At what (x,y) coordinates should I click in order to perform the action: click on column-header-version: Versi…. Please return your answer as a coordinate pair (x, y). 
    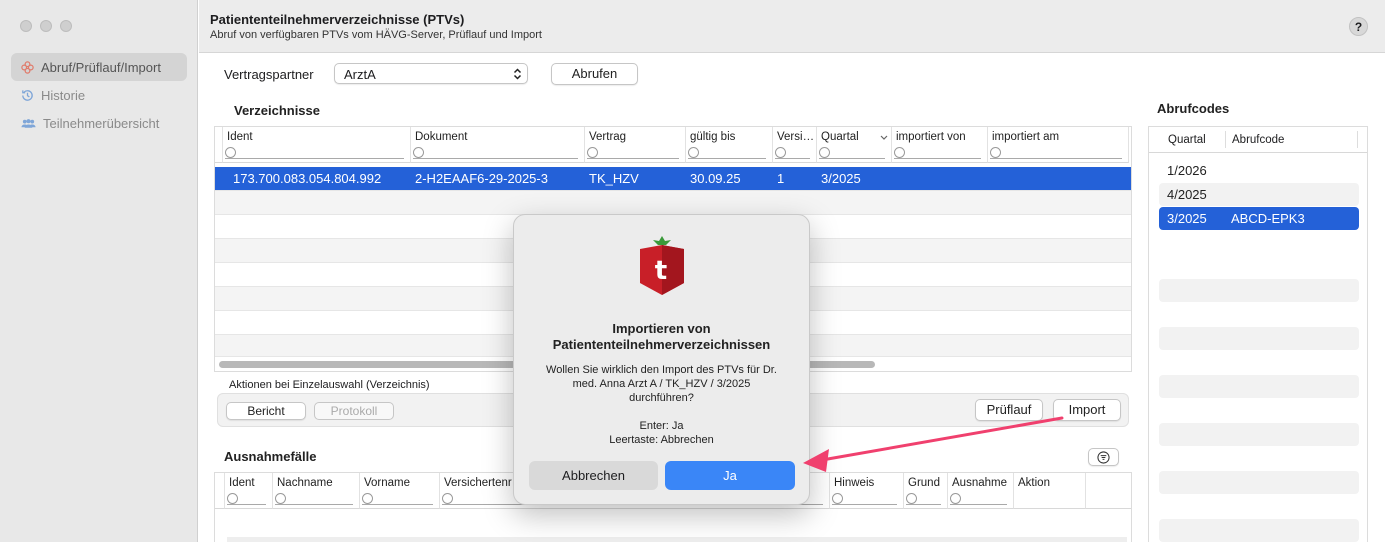
    Looking at the image, I should click on (795, 145).